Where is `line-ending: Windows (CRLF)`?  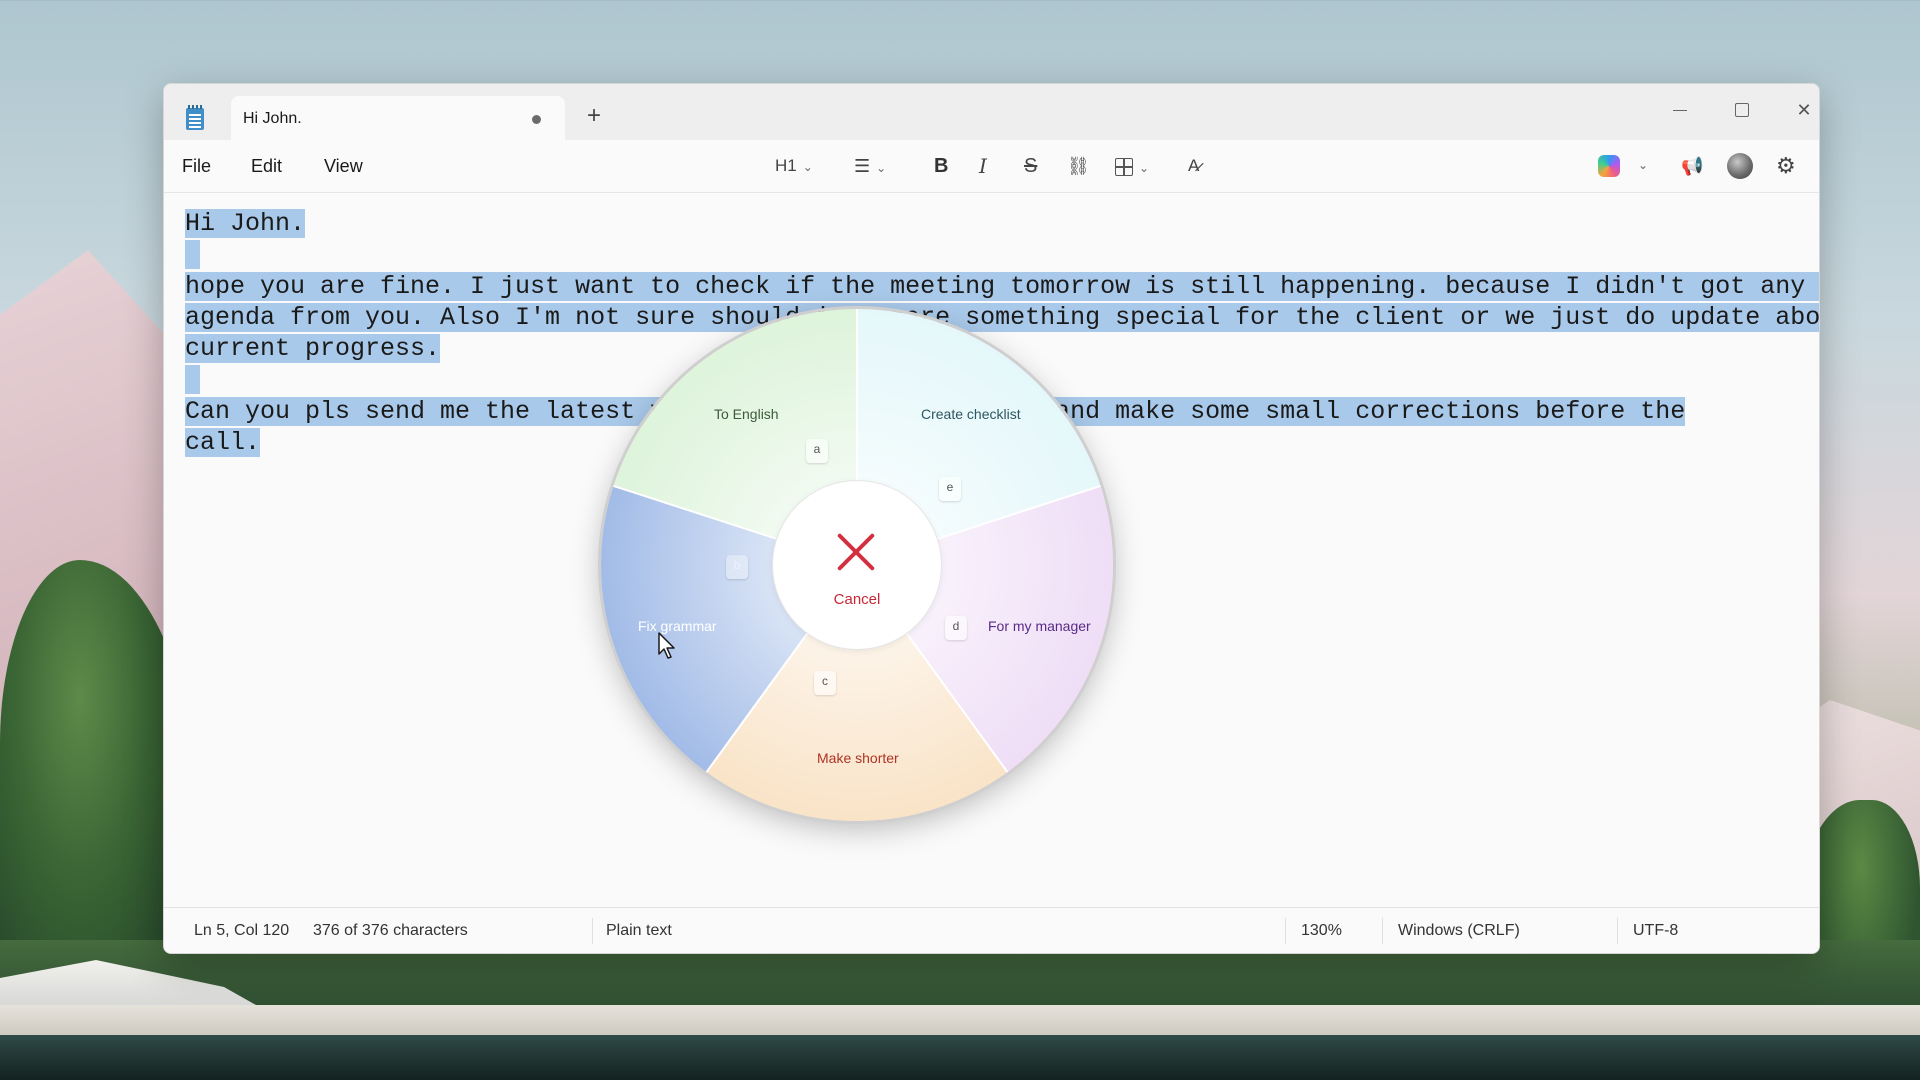
line-ending: Windows (CRLF) is located at coordinates (1459, 931).